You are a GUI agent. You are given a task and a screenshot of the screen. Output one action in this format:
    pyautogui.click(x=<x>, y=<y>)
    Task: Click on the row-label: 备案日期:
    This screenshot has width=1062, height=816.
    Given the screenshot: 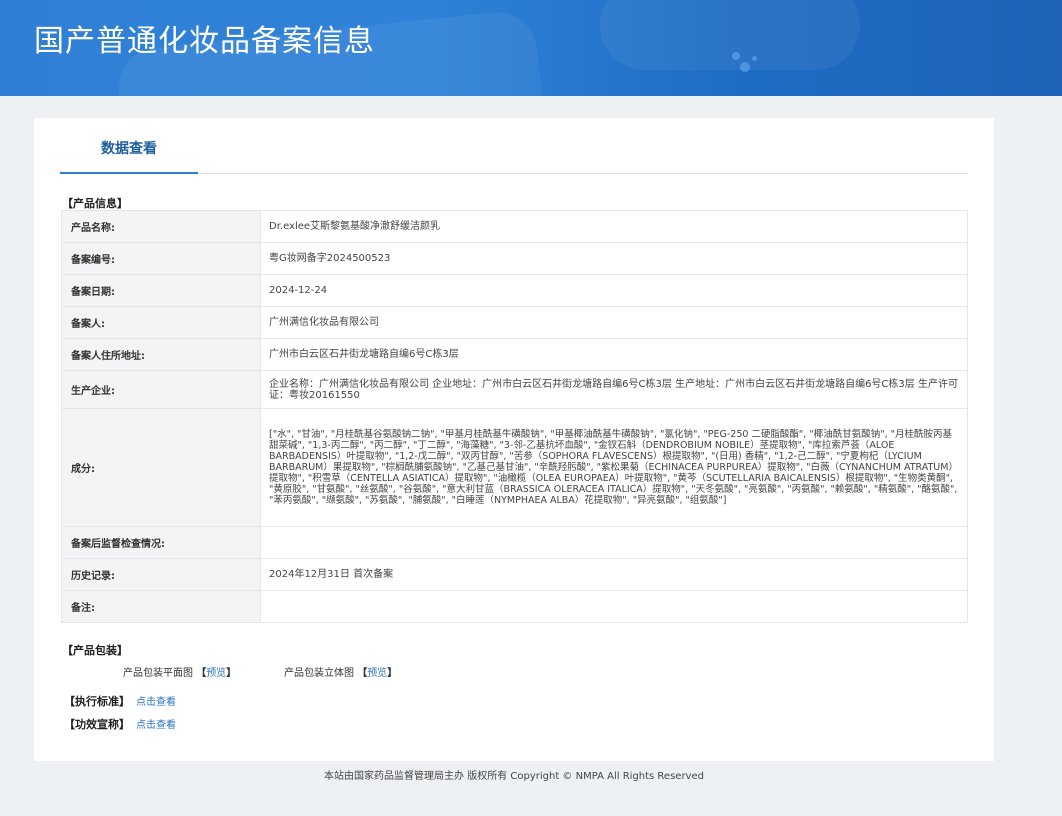 What is the action you would take?
    pyautogui.click(x=161, y=290)
    